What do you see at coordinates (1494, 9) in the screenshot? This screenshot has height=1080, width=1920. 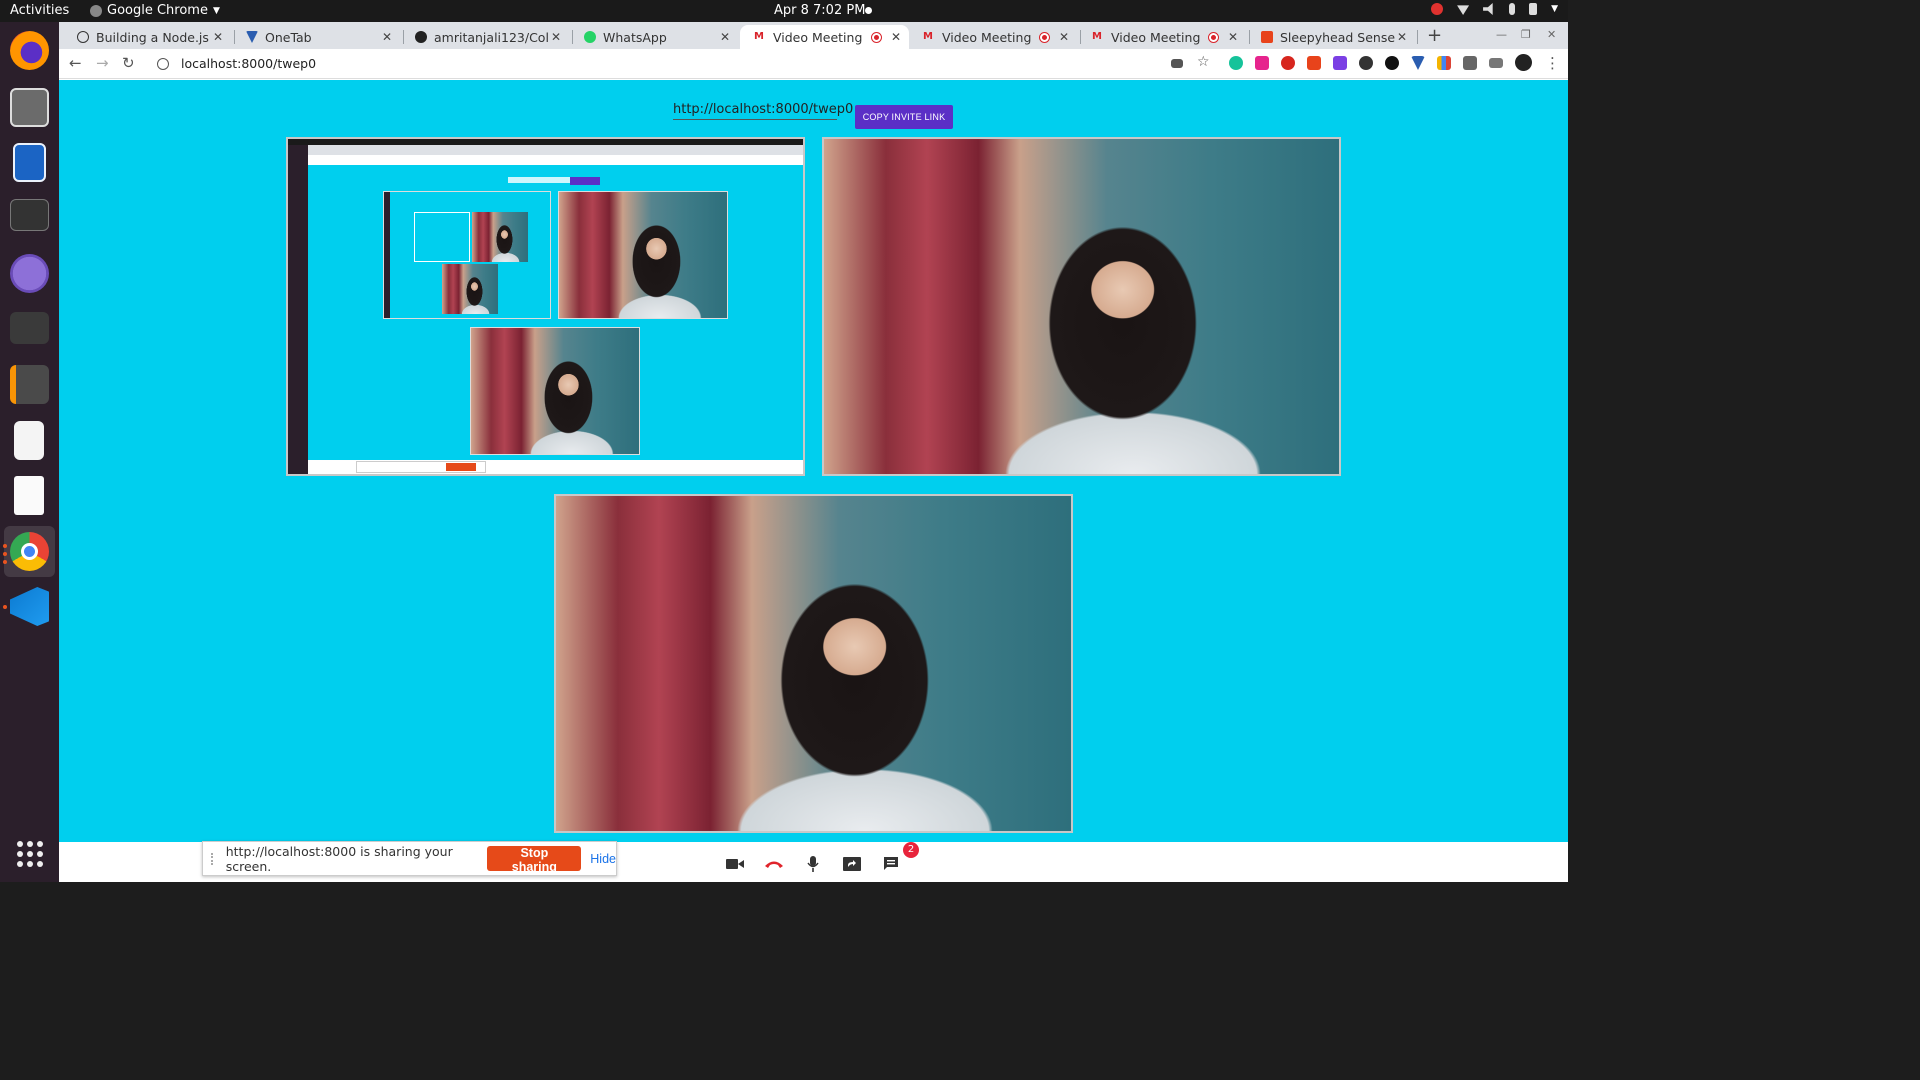 I see `system-tray: ▼` at bounding box center [1494, 9].